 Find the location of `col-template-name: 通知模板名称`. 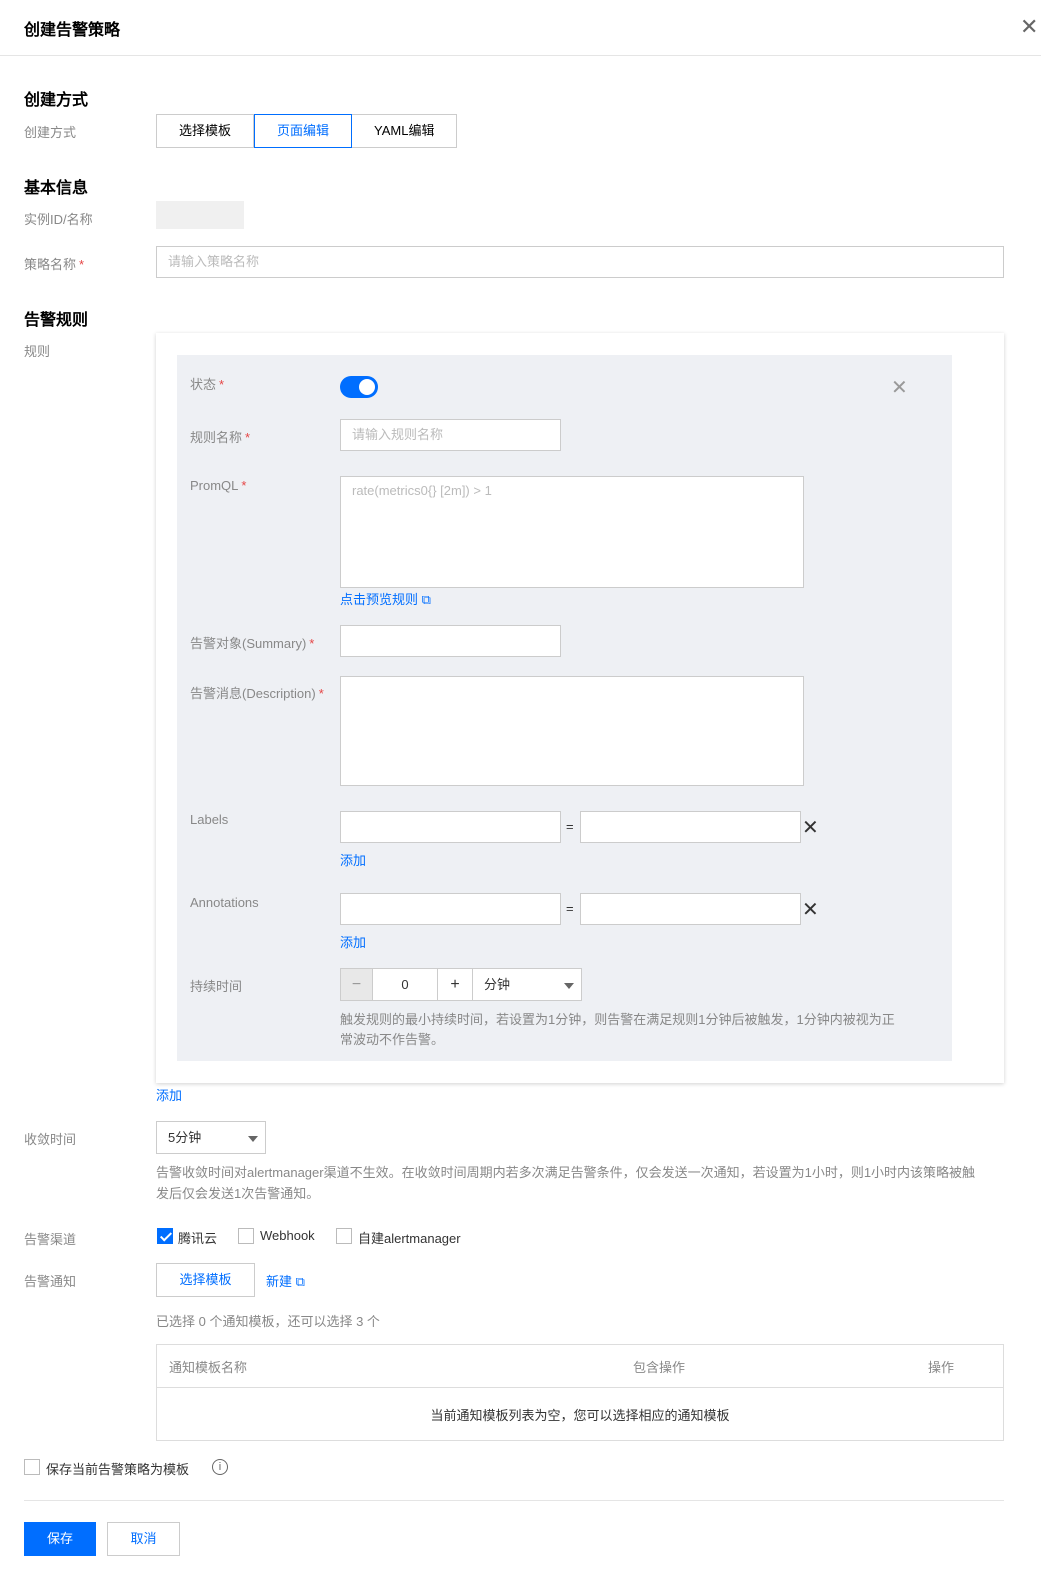

col-template-name: 通知模板名称 is located at coordinates (208, 1367).